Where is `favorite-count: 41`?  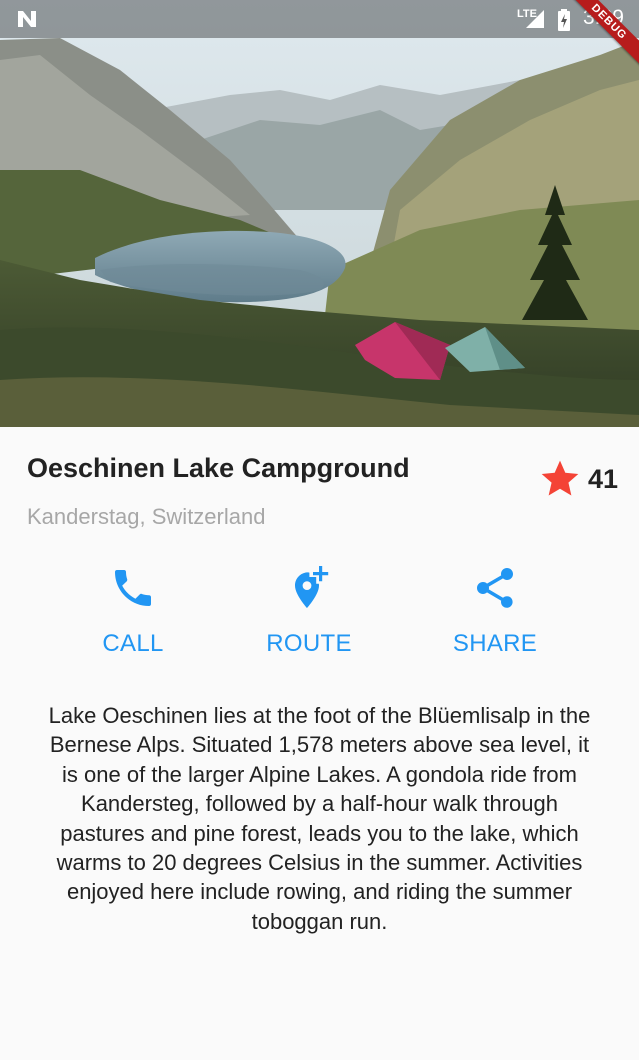 favorite-count: 41 is located at coordinates (603, 479).